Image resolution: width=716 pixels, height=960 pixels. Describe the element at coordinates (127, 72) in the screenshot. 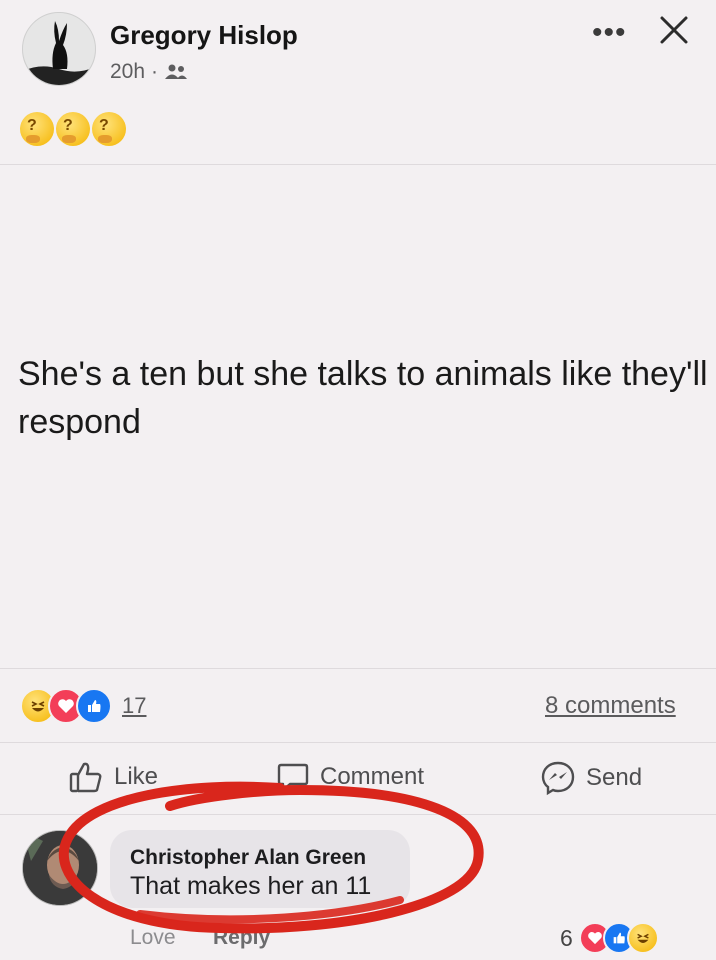

I see `post-time: 20h` at that location.